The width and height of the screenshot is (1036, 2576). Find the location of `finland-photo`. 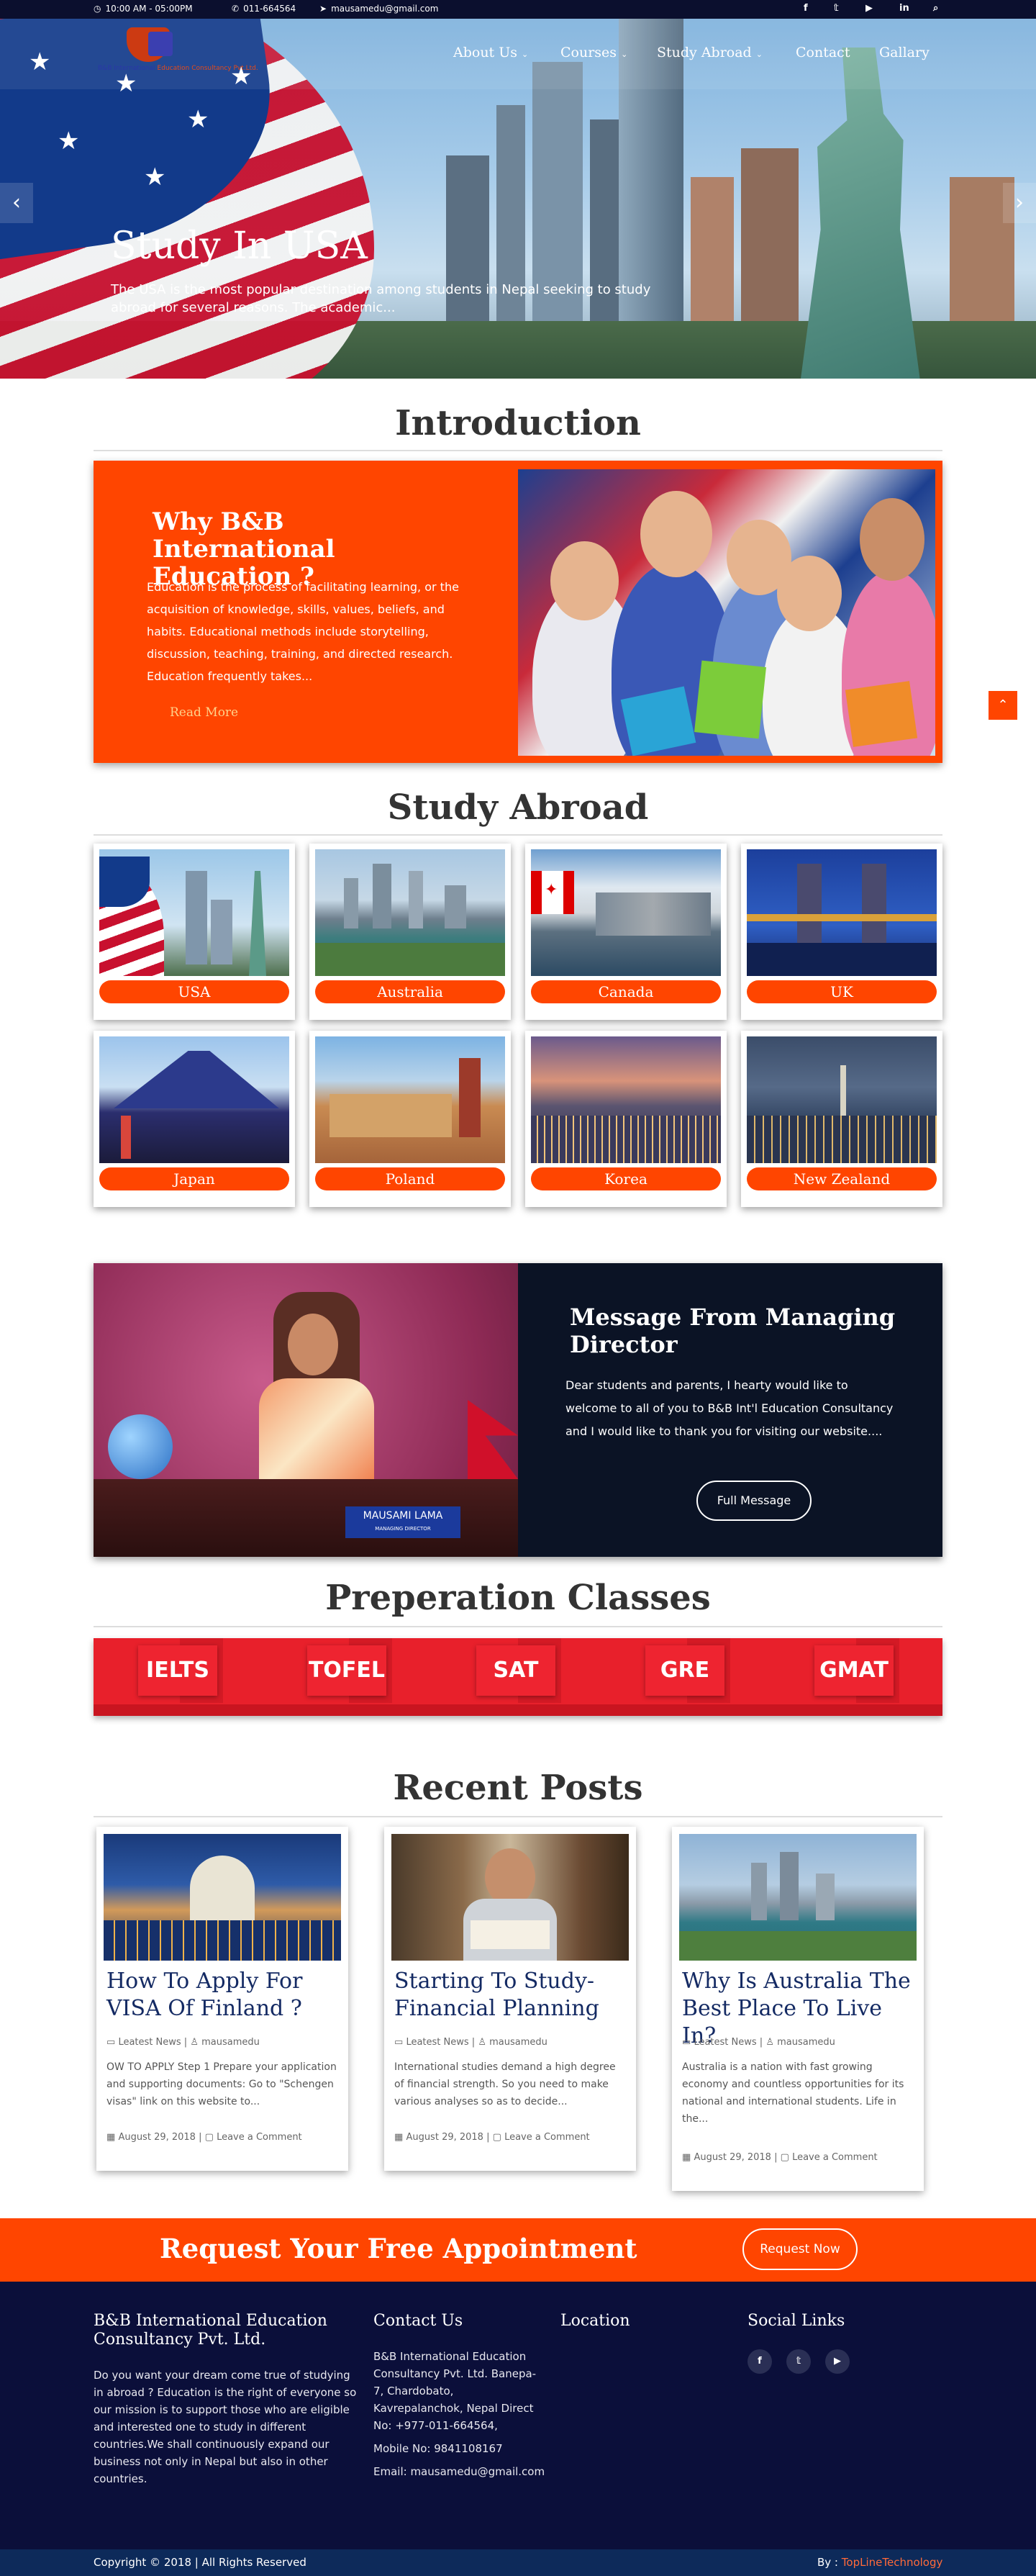

finland-photo is located at coordinates (223, 1898).